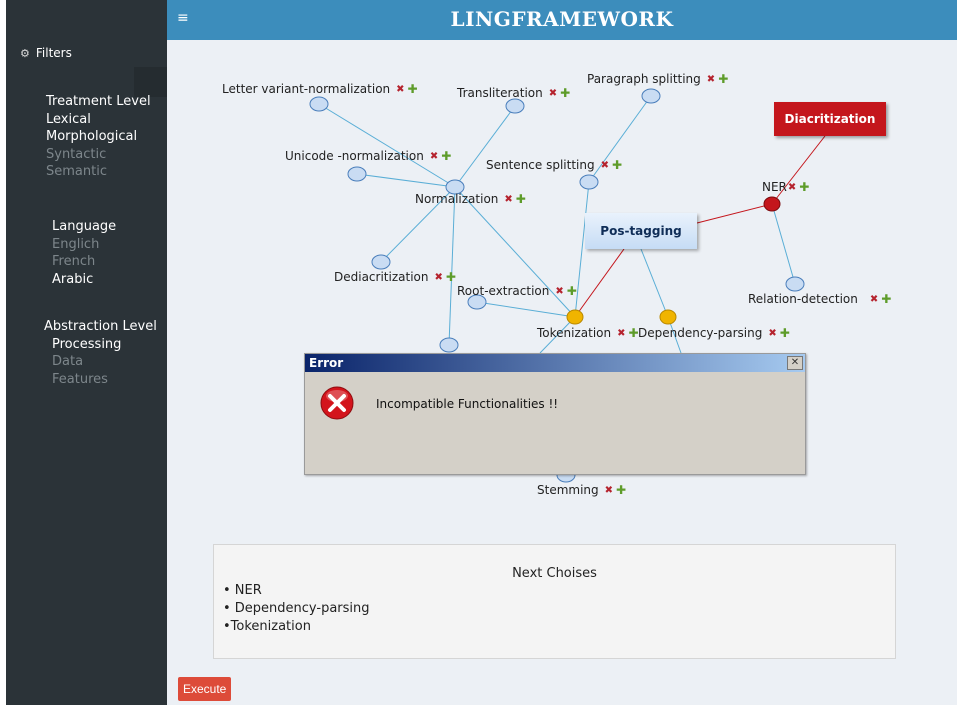  I want to click on node-hidden, so click(449, 345).